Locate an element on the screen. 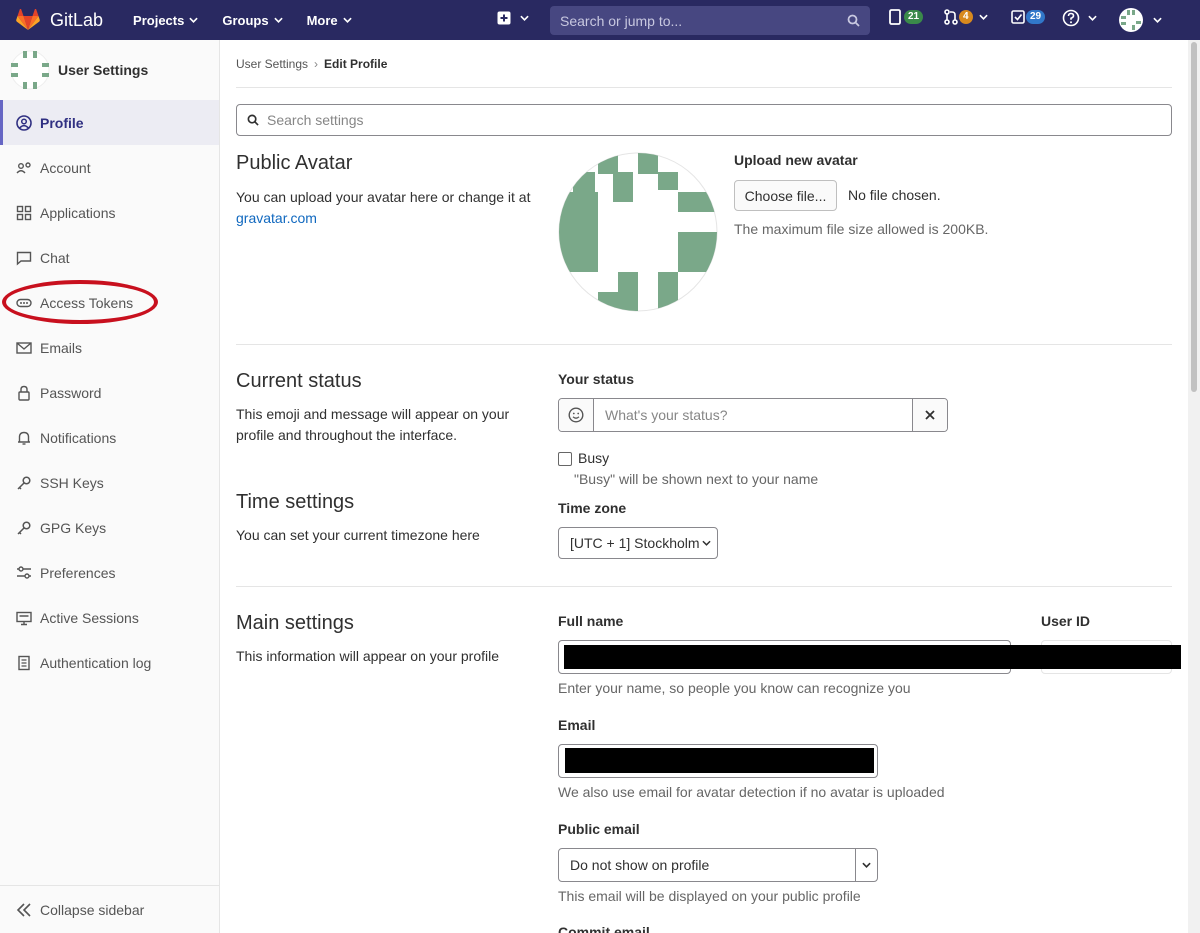 The image size is (1200, 933). breadcrumb: User Settings › Edit Profile is located at coordinates (704, 64).